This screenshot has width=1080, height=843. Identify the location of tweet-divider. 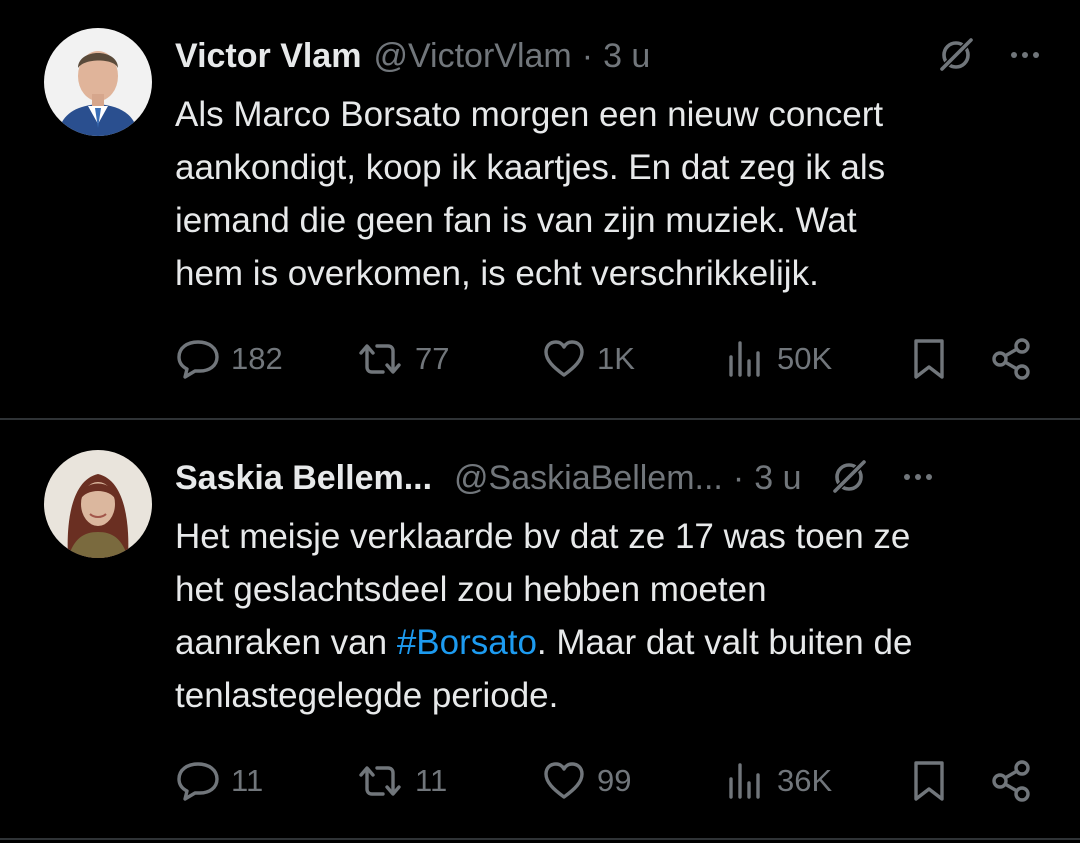
(540, 839).